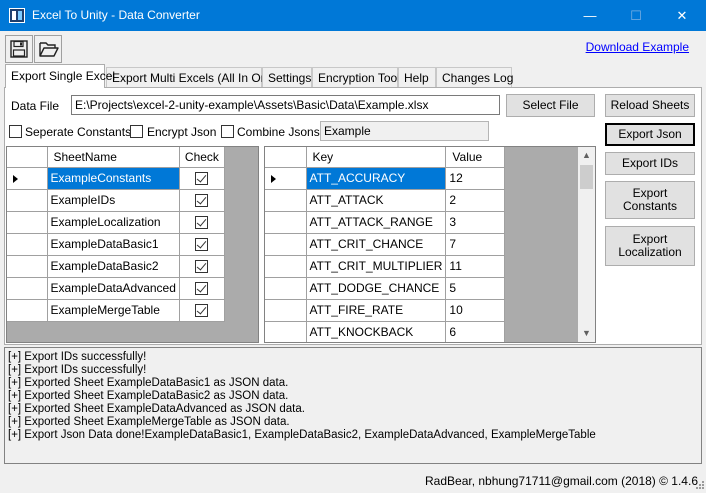 The image size is (706, 493). What do you see at coordinates (637, 47) in the screenshot?
I see `download-example-link: Download Example` at bounding box center [637, 47].